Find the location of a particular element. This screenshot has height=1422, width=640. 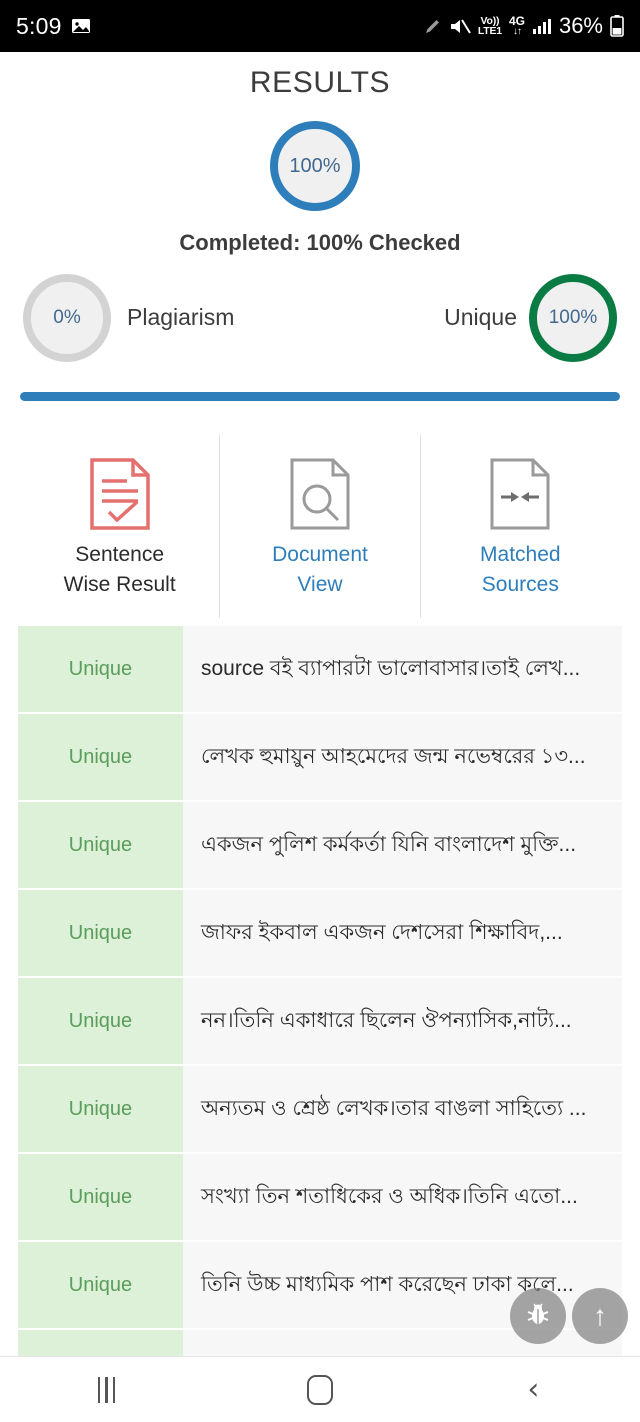

page-title: RESULTS is located at coordinates (320, 82).